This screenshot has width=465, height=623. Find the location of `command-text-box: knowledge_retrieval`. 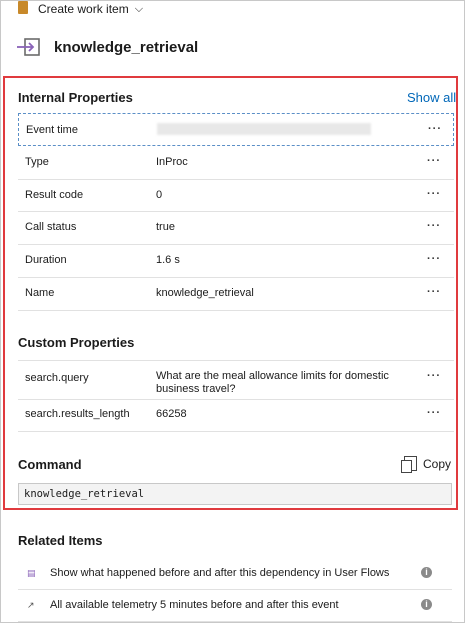

command-text-box: knowledge_retrieval is located at coordinates (235, 494).